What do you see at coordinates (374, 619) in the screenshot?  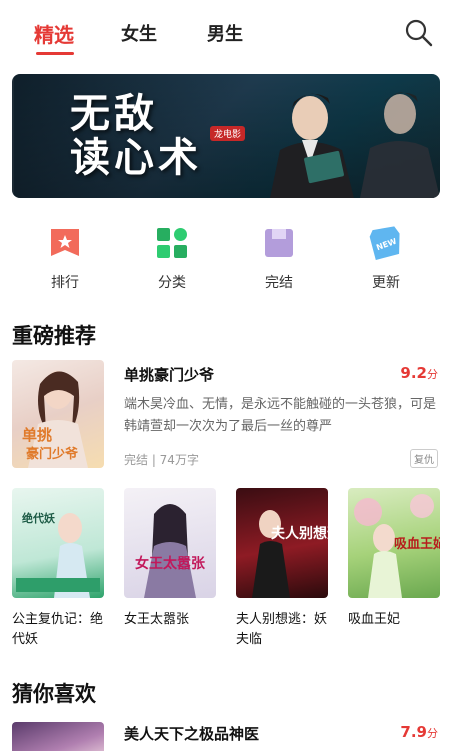 I see `grid-book-title: 吸血王妃` at bounding box center [374, 619].